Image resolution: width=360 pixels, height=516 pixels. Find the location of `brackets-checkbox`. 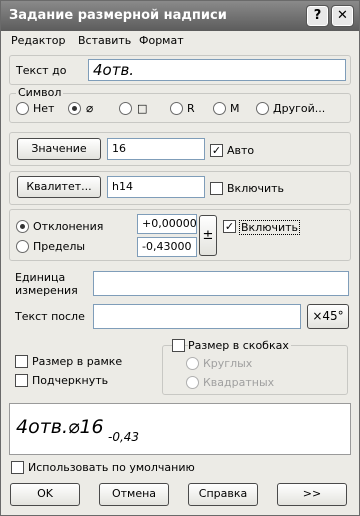

brackets-checkbox is located at coordinates (178, 345).